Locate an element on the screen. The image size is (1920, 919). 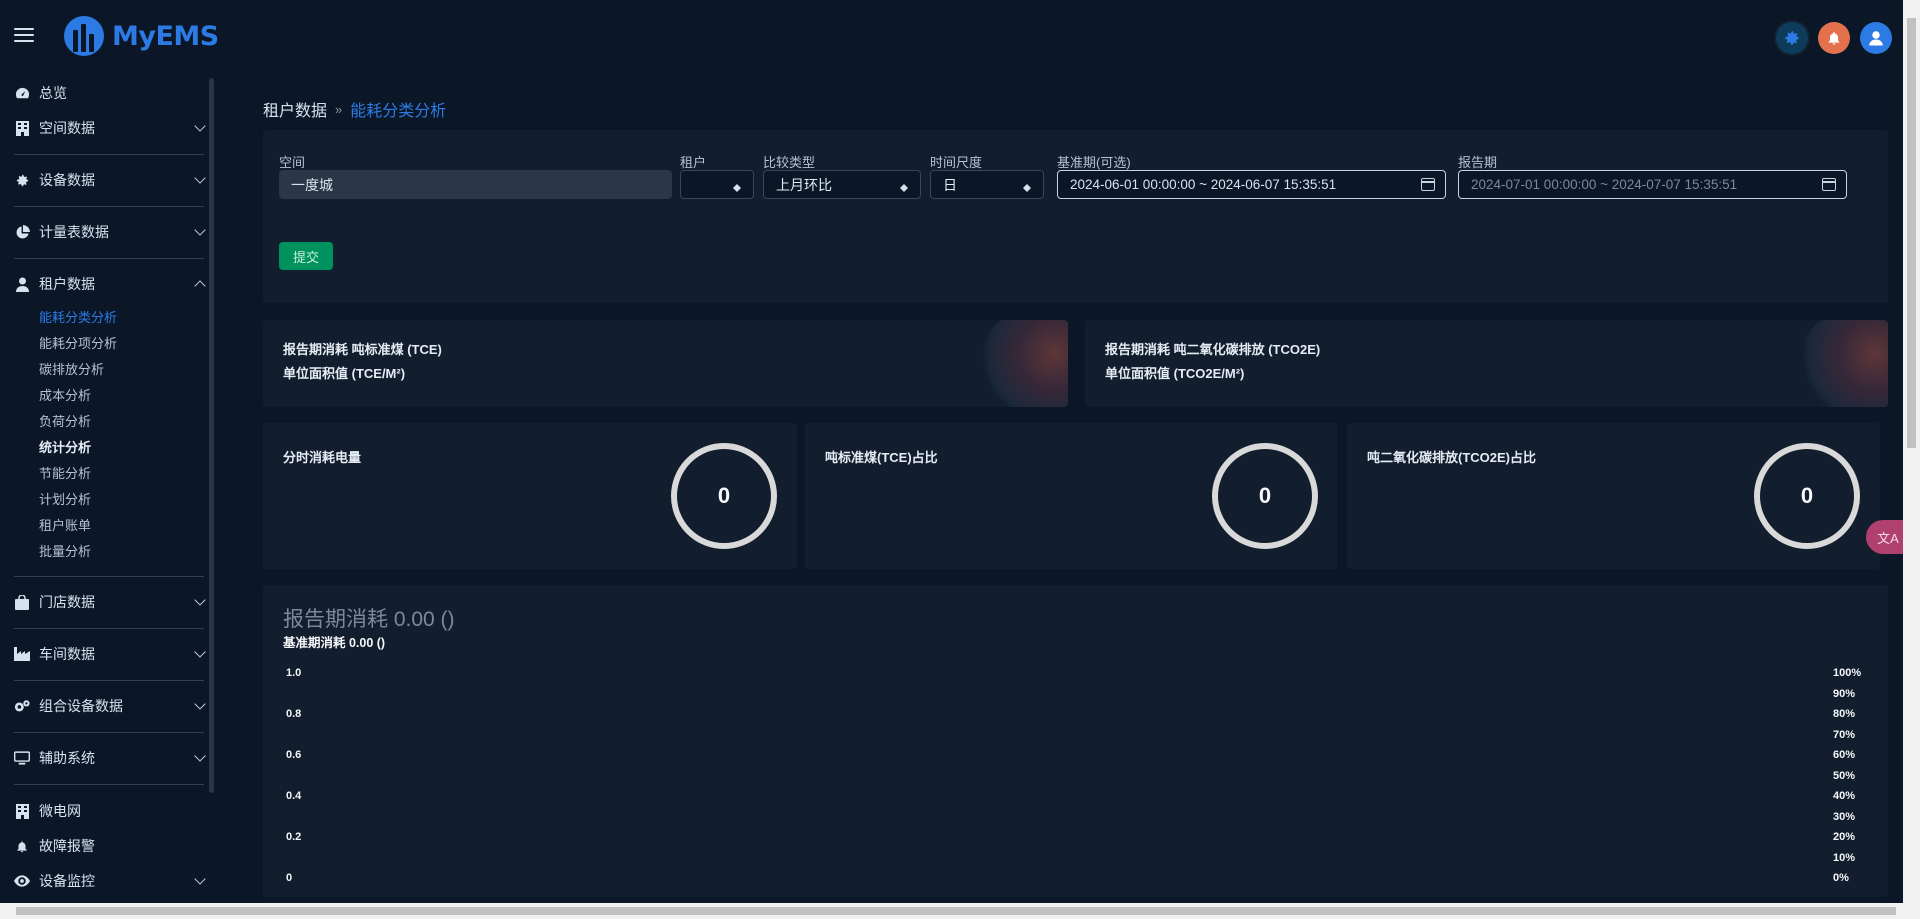
submenu-item-energy-item: 能耗分项分析 is located at coordinates (78, 342).